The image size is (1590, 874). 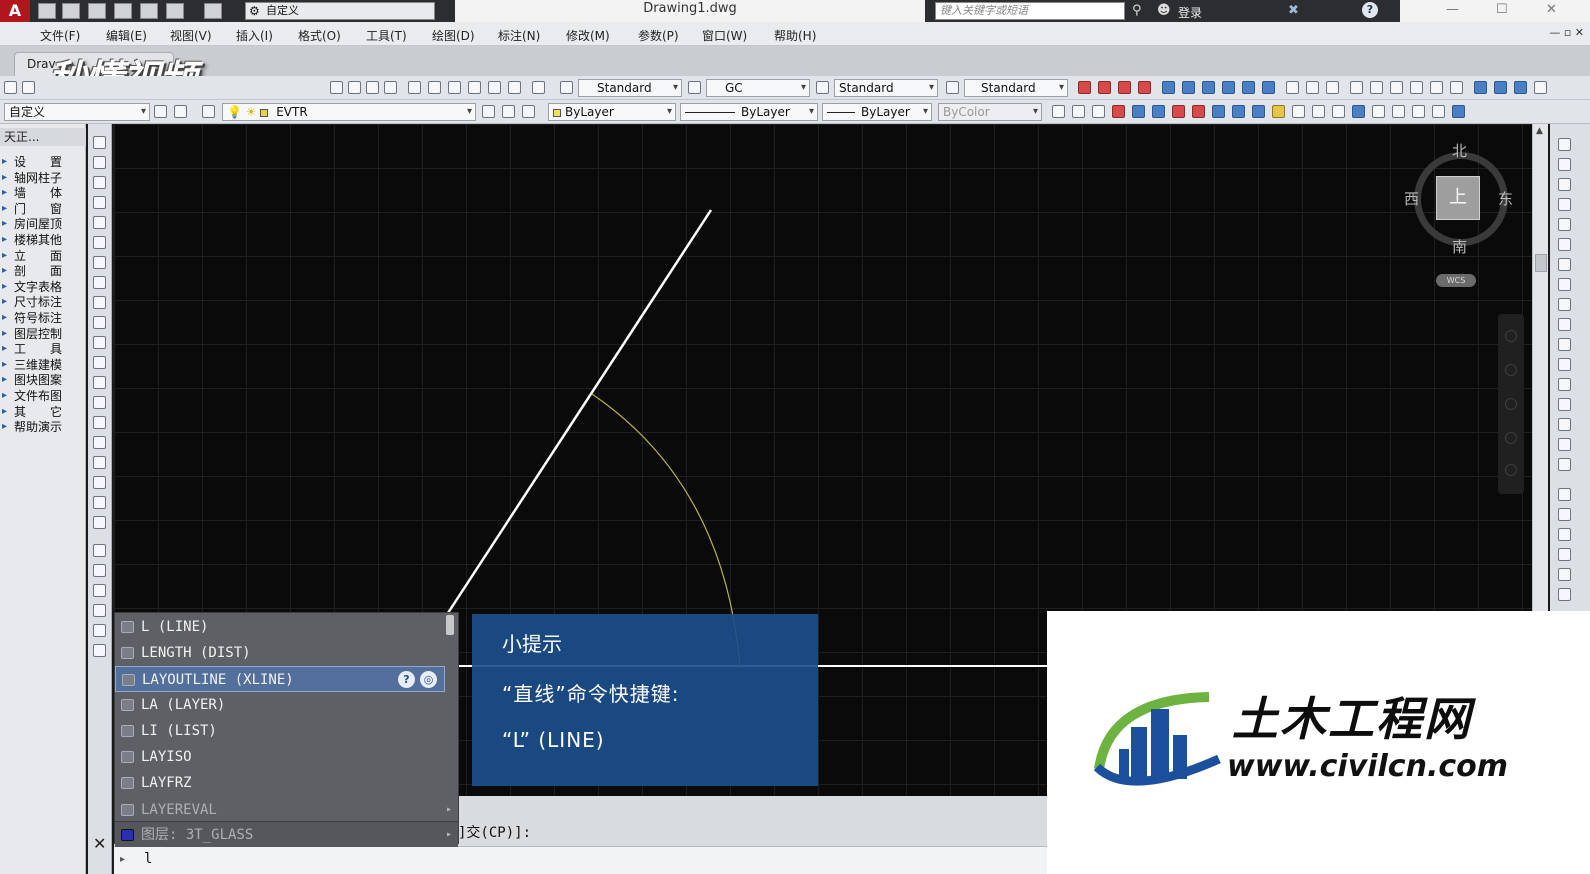 What do you see at coordinates (99, 590) in the screenshot?
I see `tz-tool-b-icon` at bounding box center [99, 590].